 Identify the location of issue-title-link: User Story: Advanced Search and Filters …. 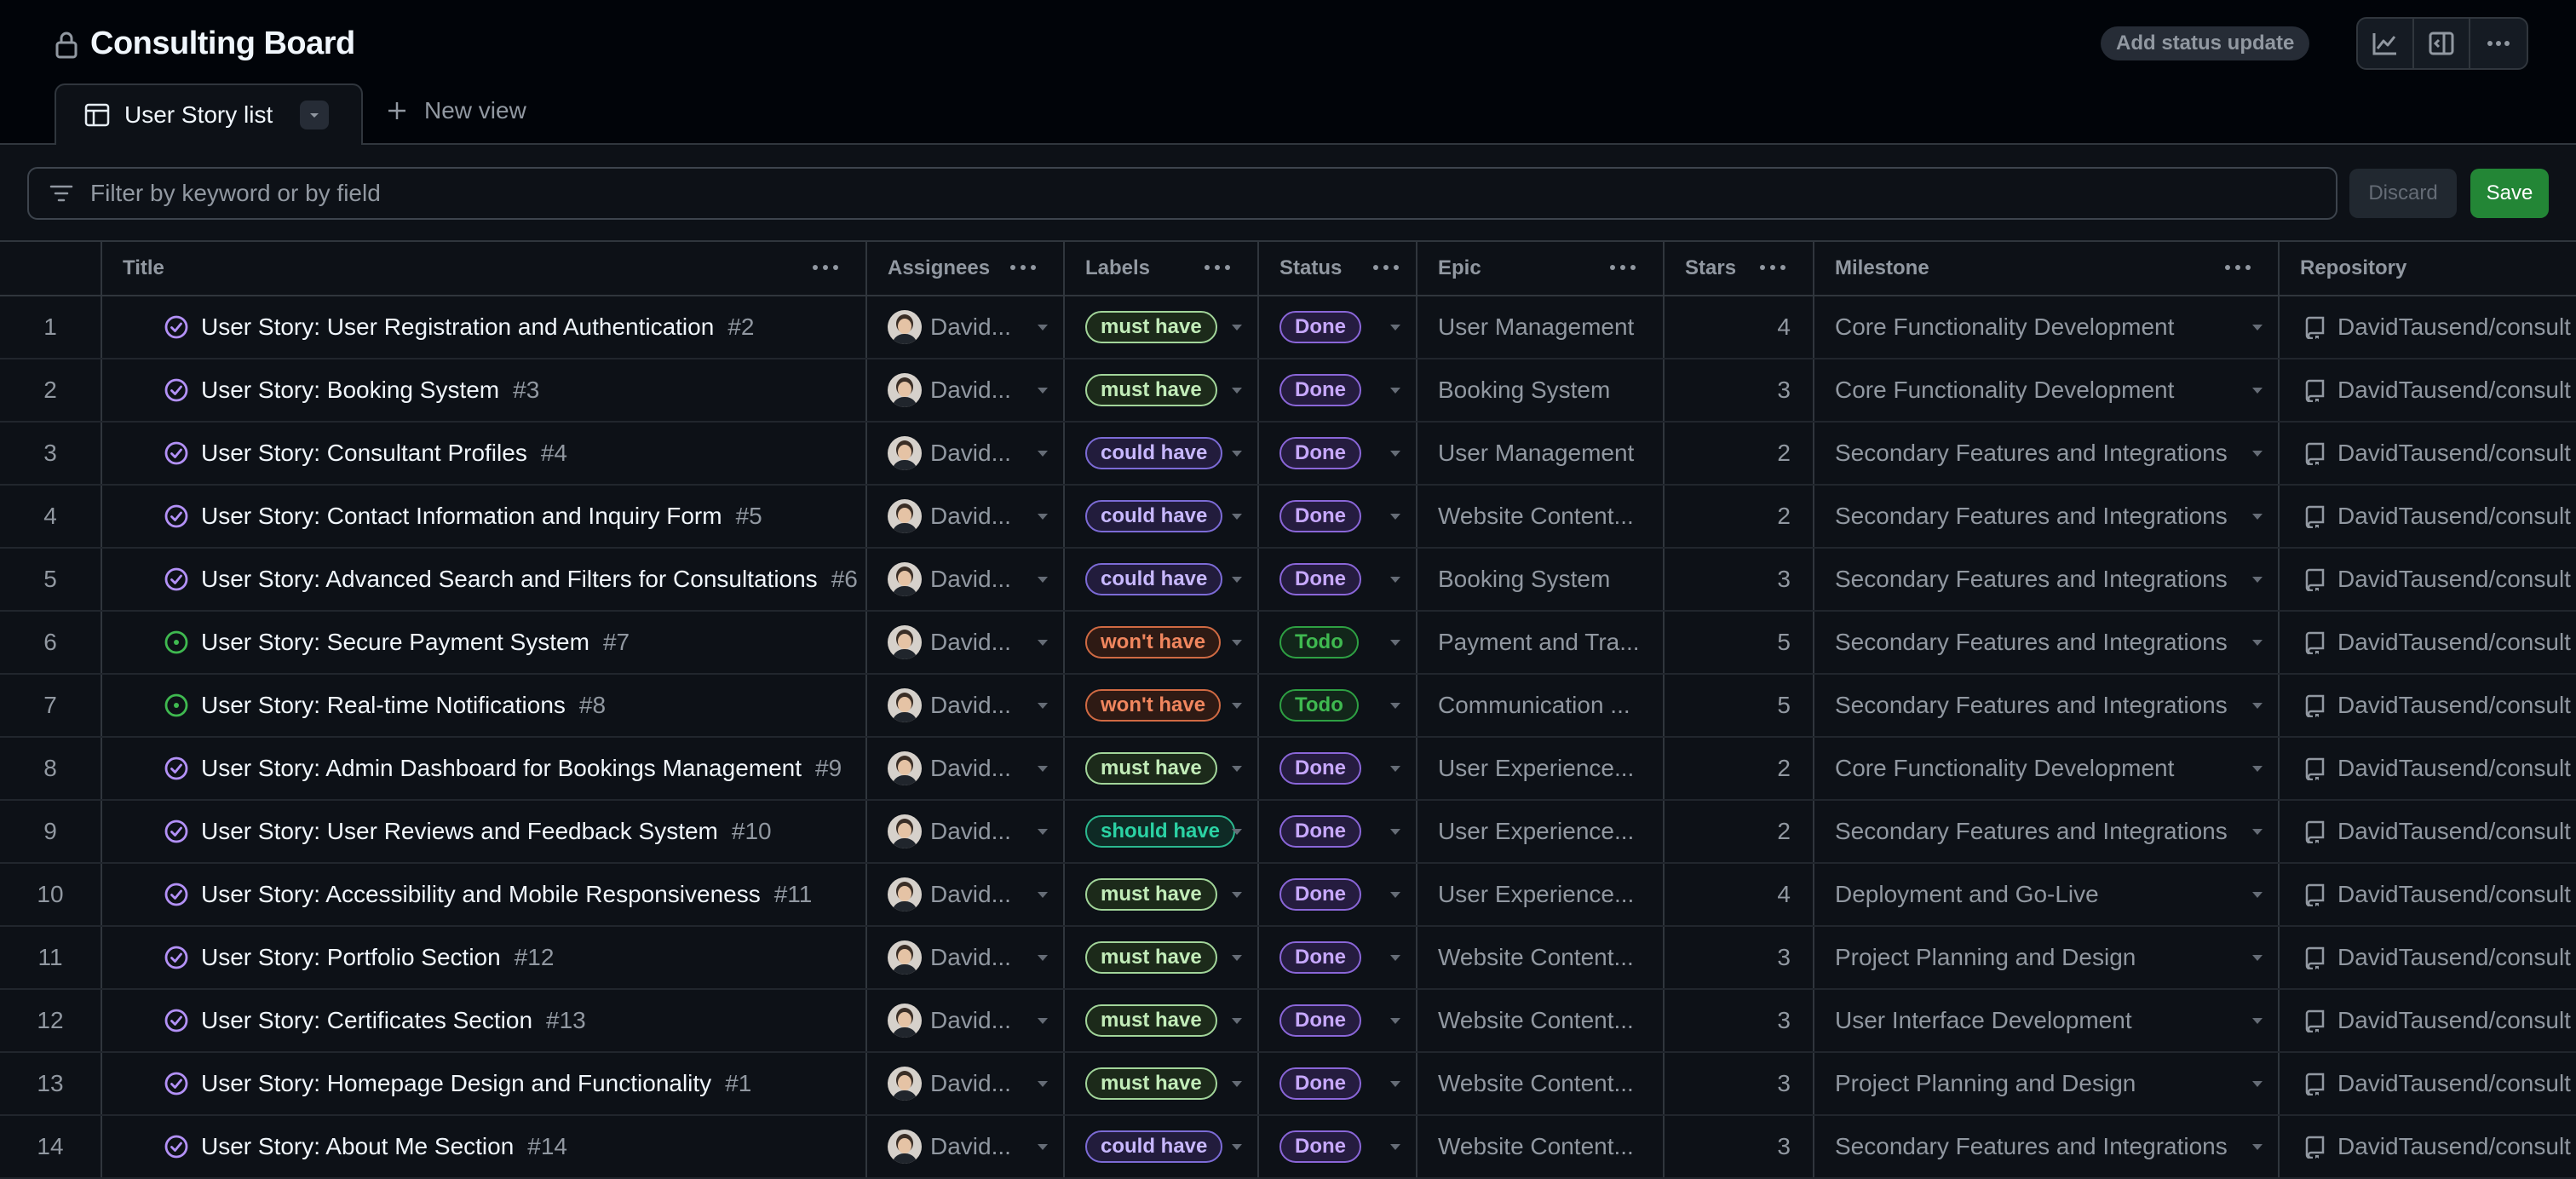
(510, 579).